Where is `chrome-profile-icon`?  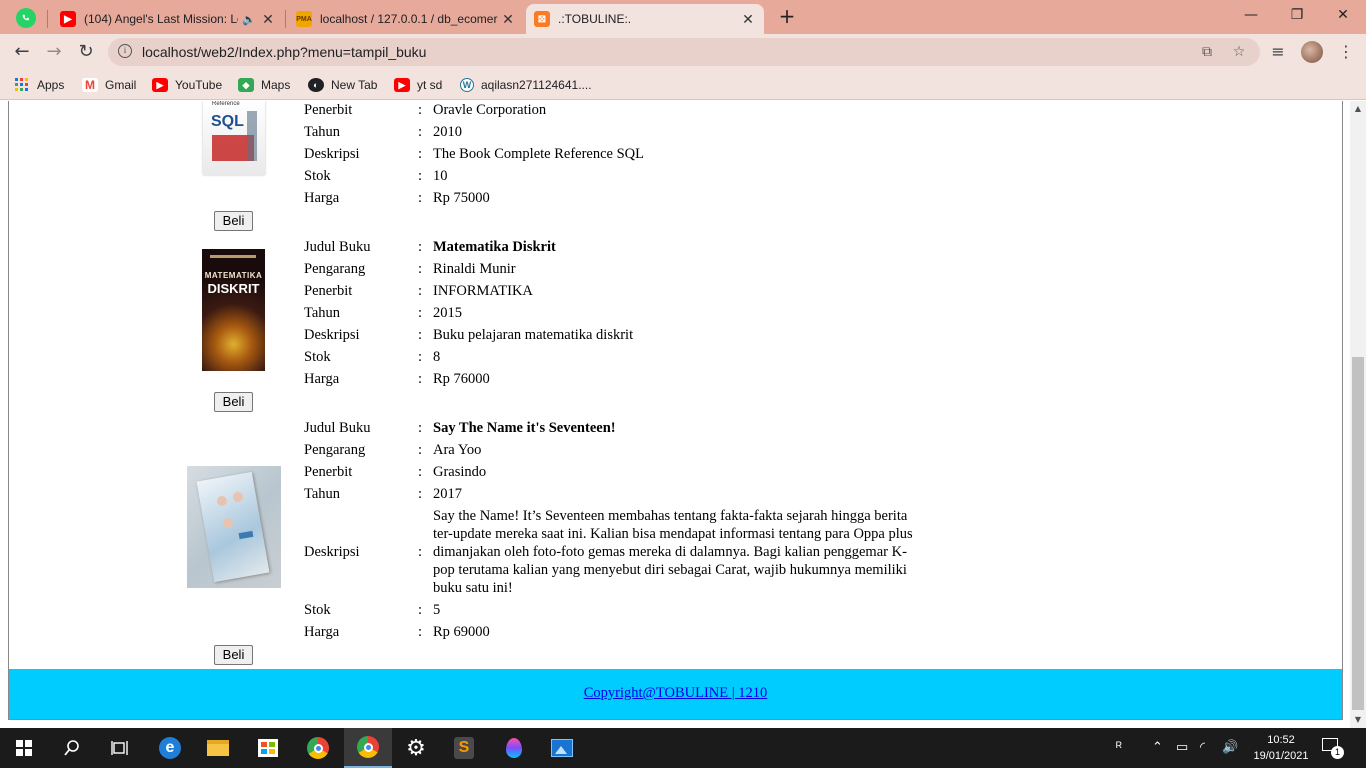 chrome-profile-icon is located at coordinates (368, 748).